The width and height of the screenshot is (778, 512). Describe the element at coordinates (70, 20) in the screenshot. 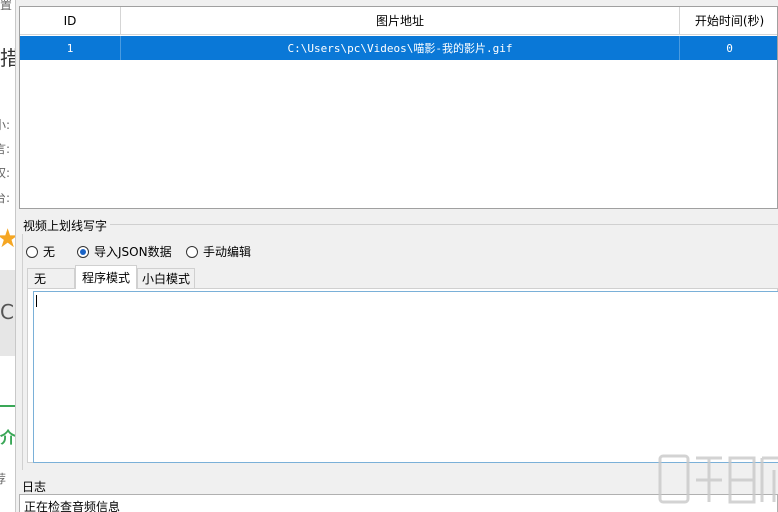

I see `column-header-id: ID` at that location.